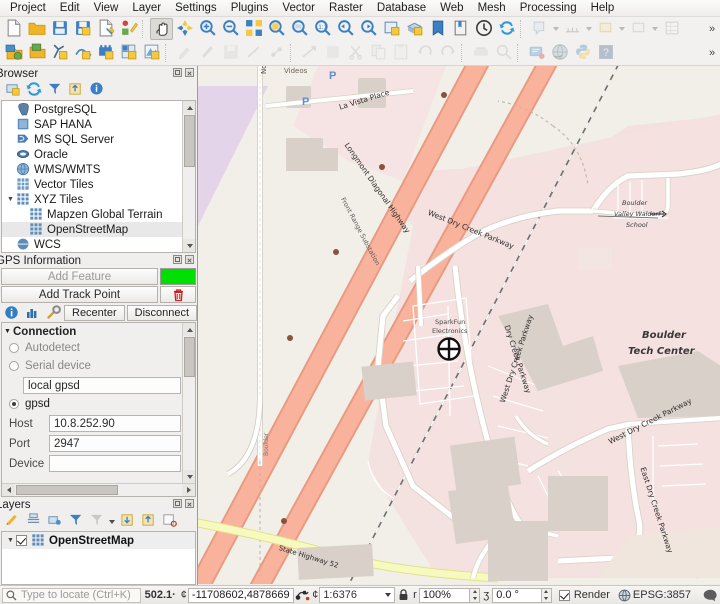 The image size is (720, 604). Describe the element at coordinates (240, 595) in the screenshot. I see `coordinate-input: -11708602,4878669` at that location.